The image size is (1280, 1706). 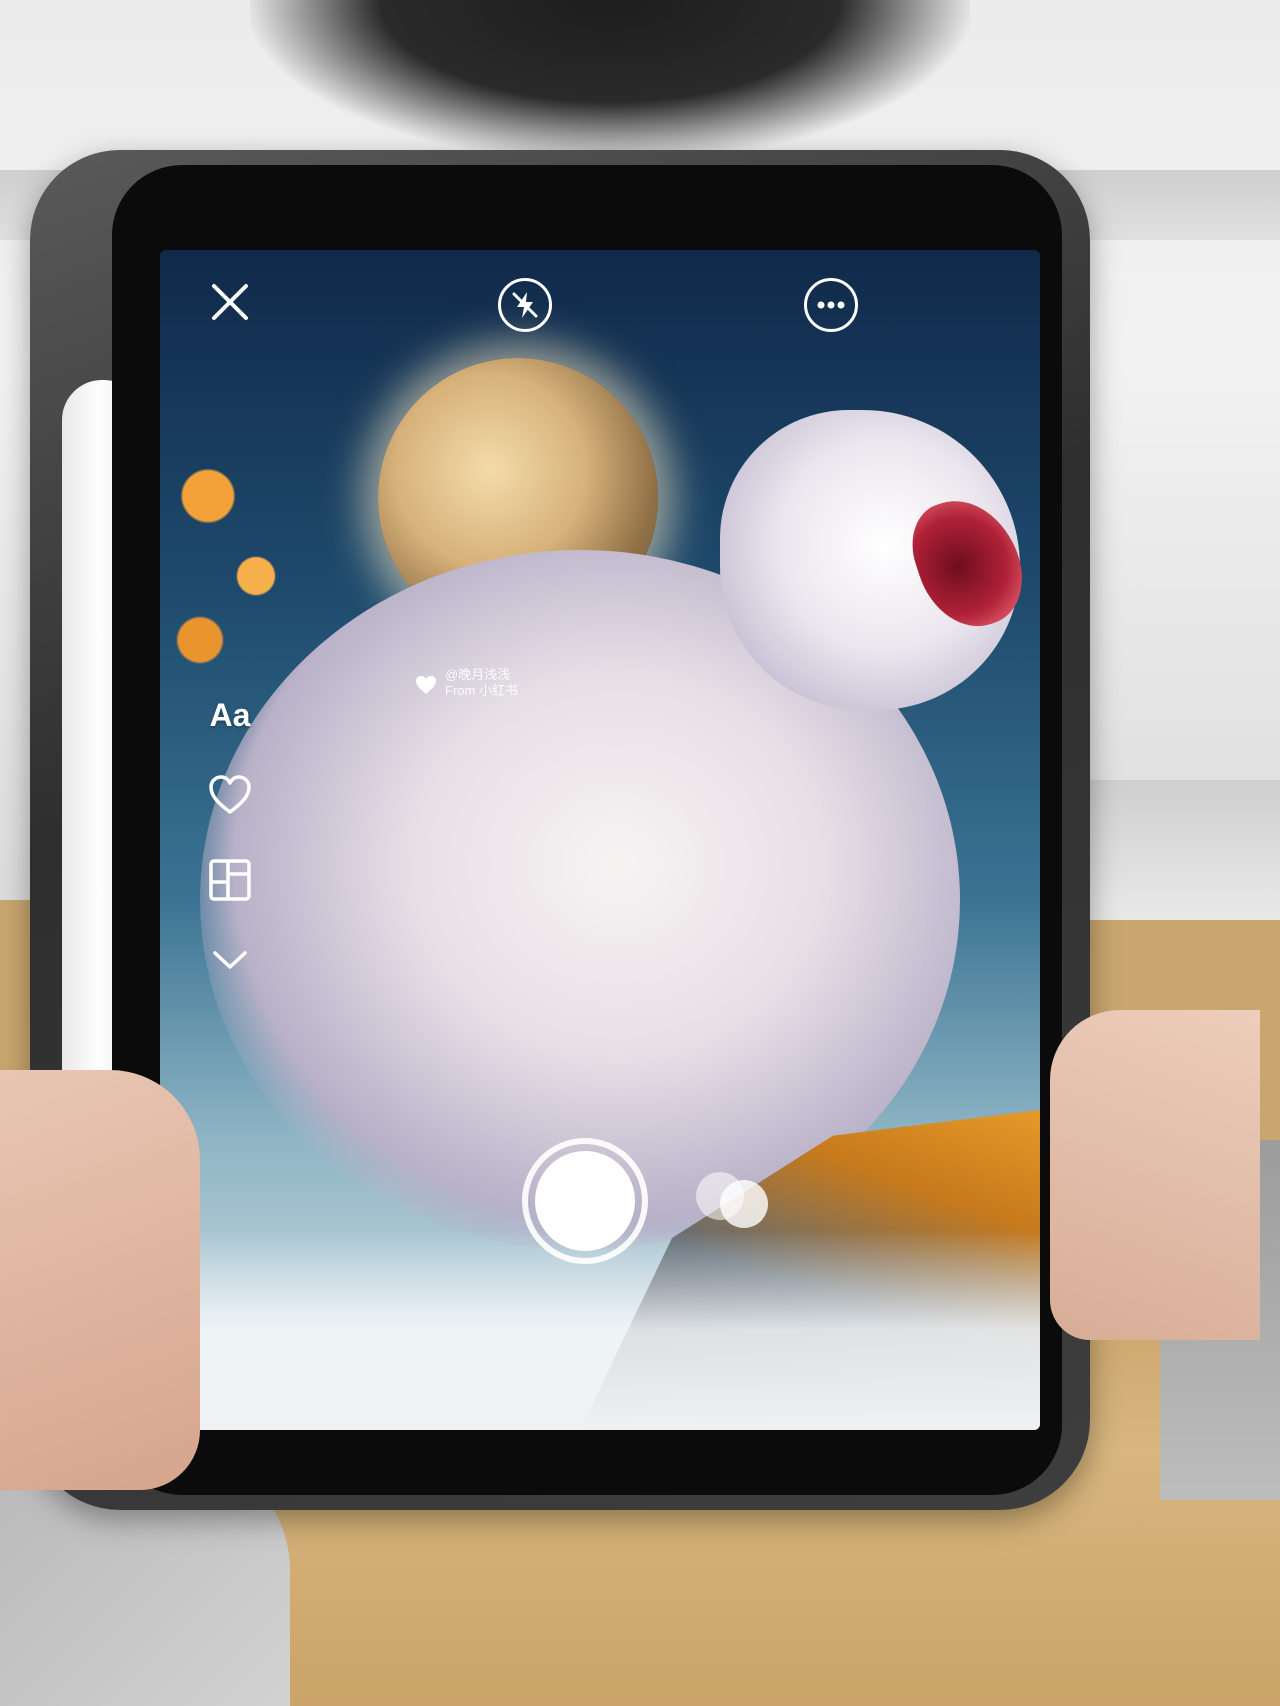 I want to click on watermark-author: @晚月浅浅, so click(x=478, y=674).